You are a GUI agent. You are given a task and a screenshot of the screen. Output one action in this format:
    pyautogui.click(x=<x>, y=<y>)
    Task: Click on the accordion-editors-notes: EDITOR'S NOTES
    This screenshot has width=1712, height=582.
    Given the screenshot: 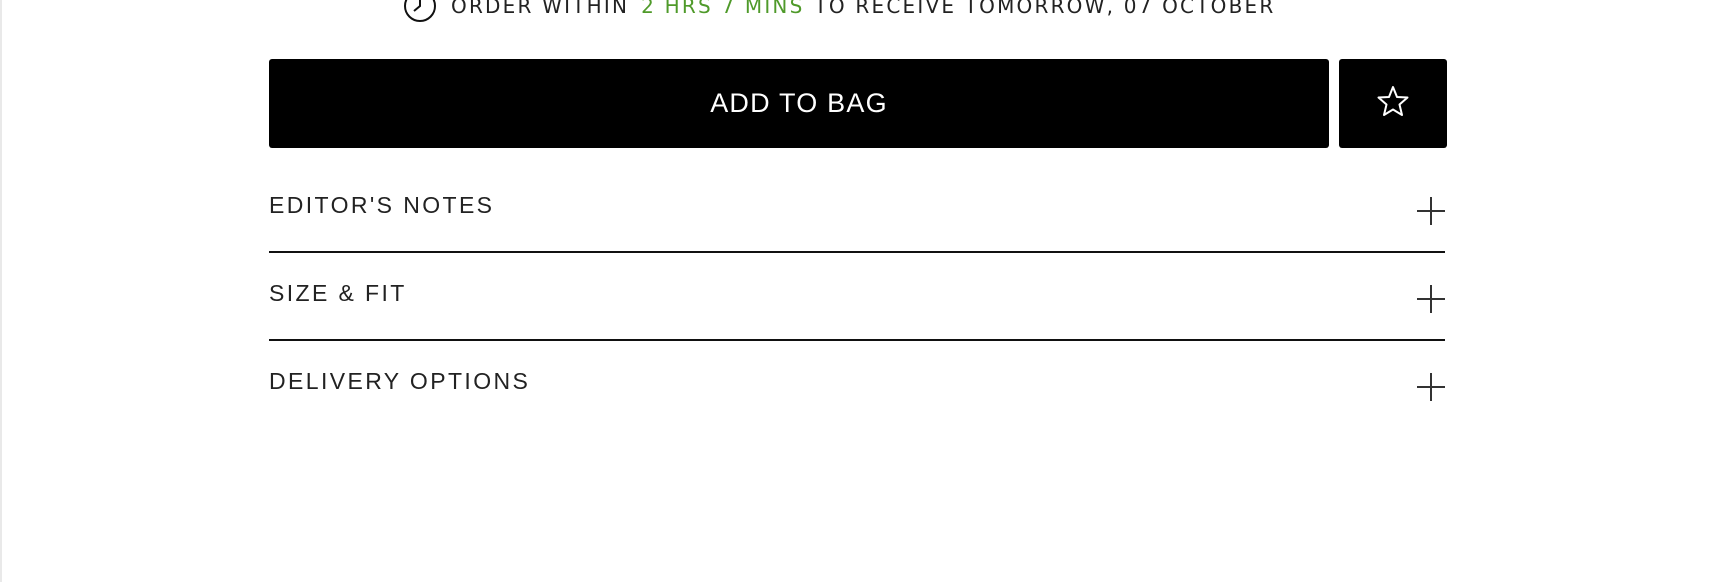 What is the action you would take?
    pyautogui.click(x=857, y=209)
    